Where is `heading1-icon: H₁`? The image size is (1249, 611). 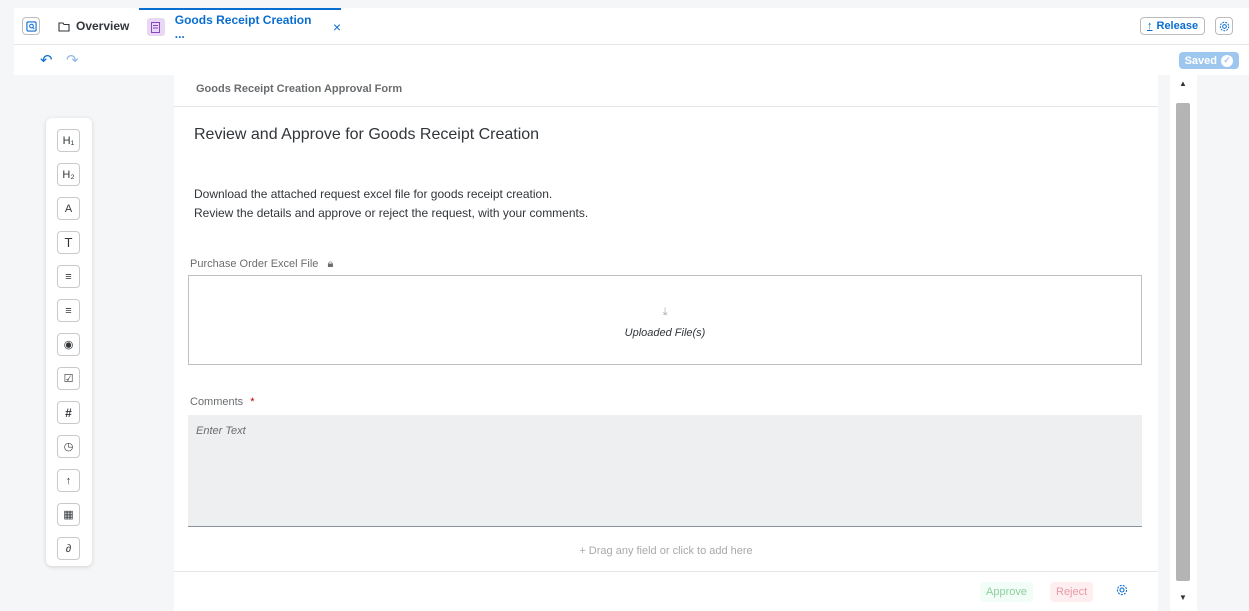 heading1-icon: H₁ is located at coordinates (68, 140).